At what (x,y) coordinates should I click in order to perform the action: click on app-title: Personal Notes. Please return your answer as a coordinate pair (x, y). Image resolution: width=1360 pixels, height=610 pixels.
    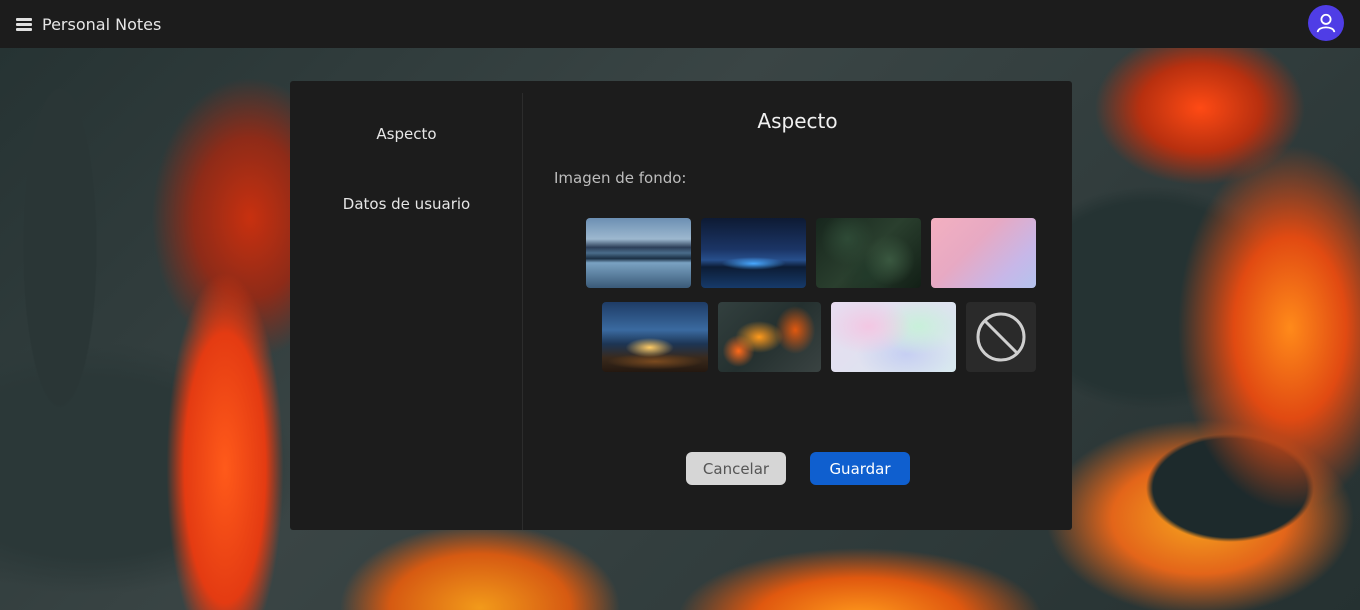
    Looking at the image, I should click on (102, 24).